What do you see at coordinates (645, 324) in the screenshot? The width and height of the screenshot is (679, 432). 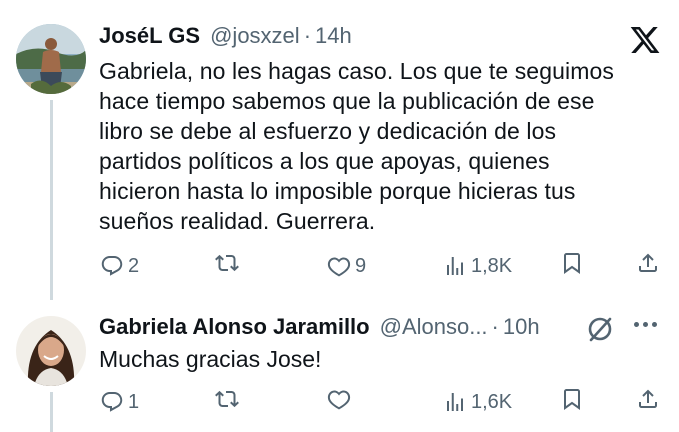 I see `more-icon` at bounding box center [645, 324].